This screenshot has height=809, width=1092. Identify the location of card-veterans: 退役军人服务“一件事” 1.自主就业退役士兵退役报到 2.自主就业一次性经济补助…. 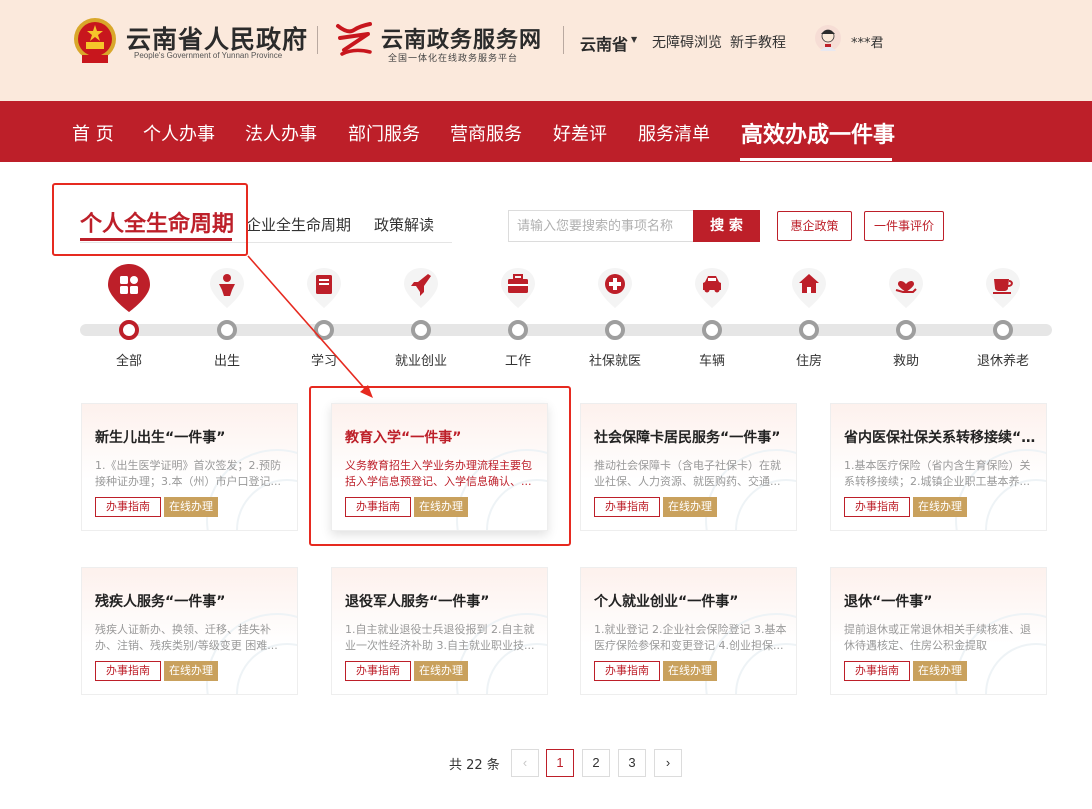
(439, 631).